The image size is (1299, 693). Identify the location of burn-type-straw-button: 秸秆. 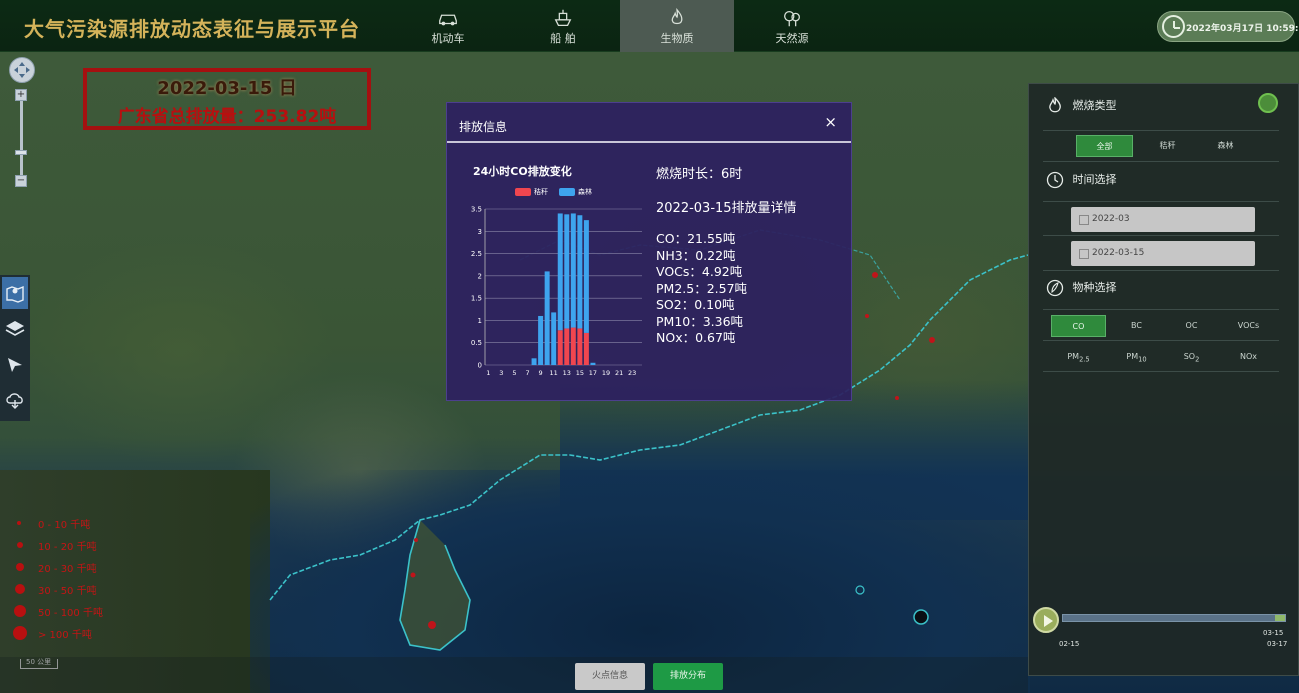
(1167, 146).